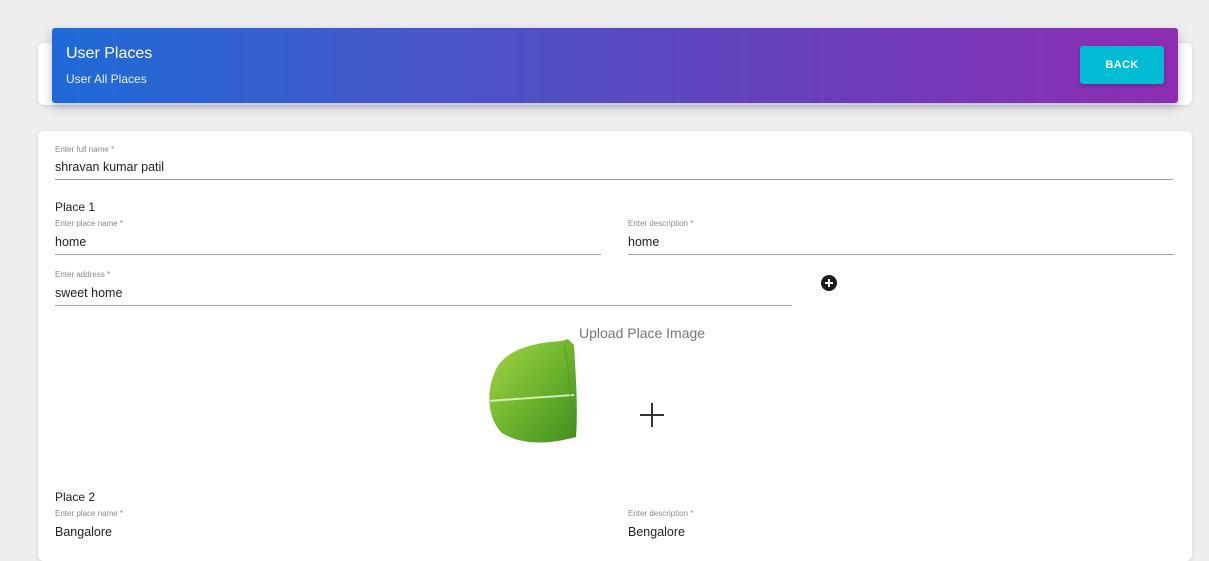 The height and width of the screenshot is (561, 1209). Describe the element at coordinates (642, 333) in the screenshot. I see `upload-place-image-title: Upload Place Image` at that location.